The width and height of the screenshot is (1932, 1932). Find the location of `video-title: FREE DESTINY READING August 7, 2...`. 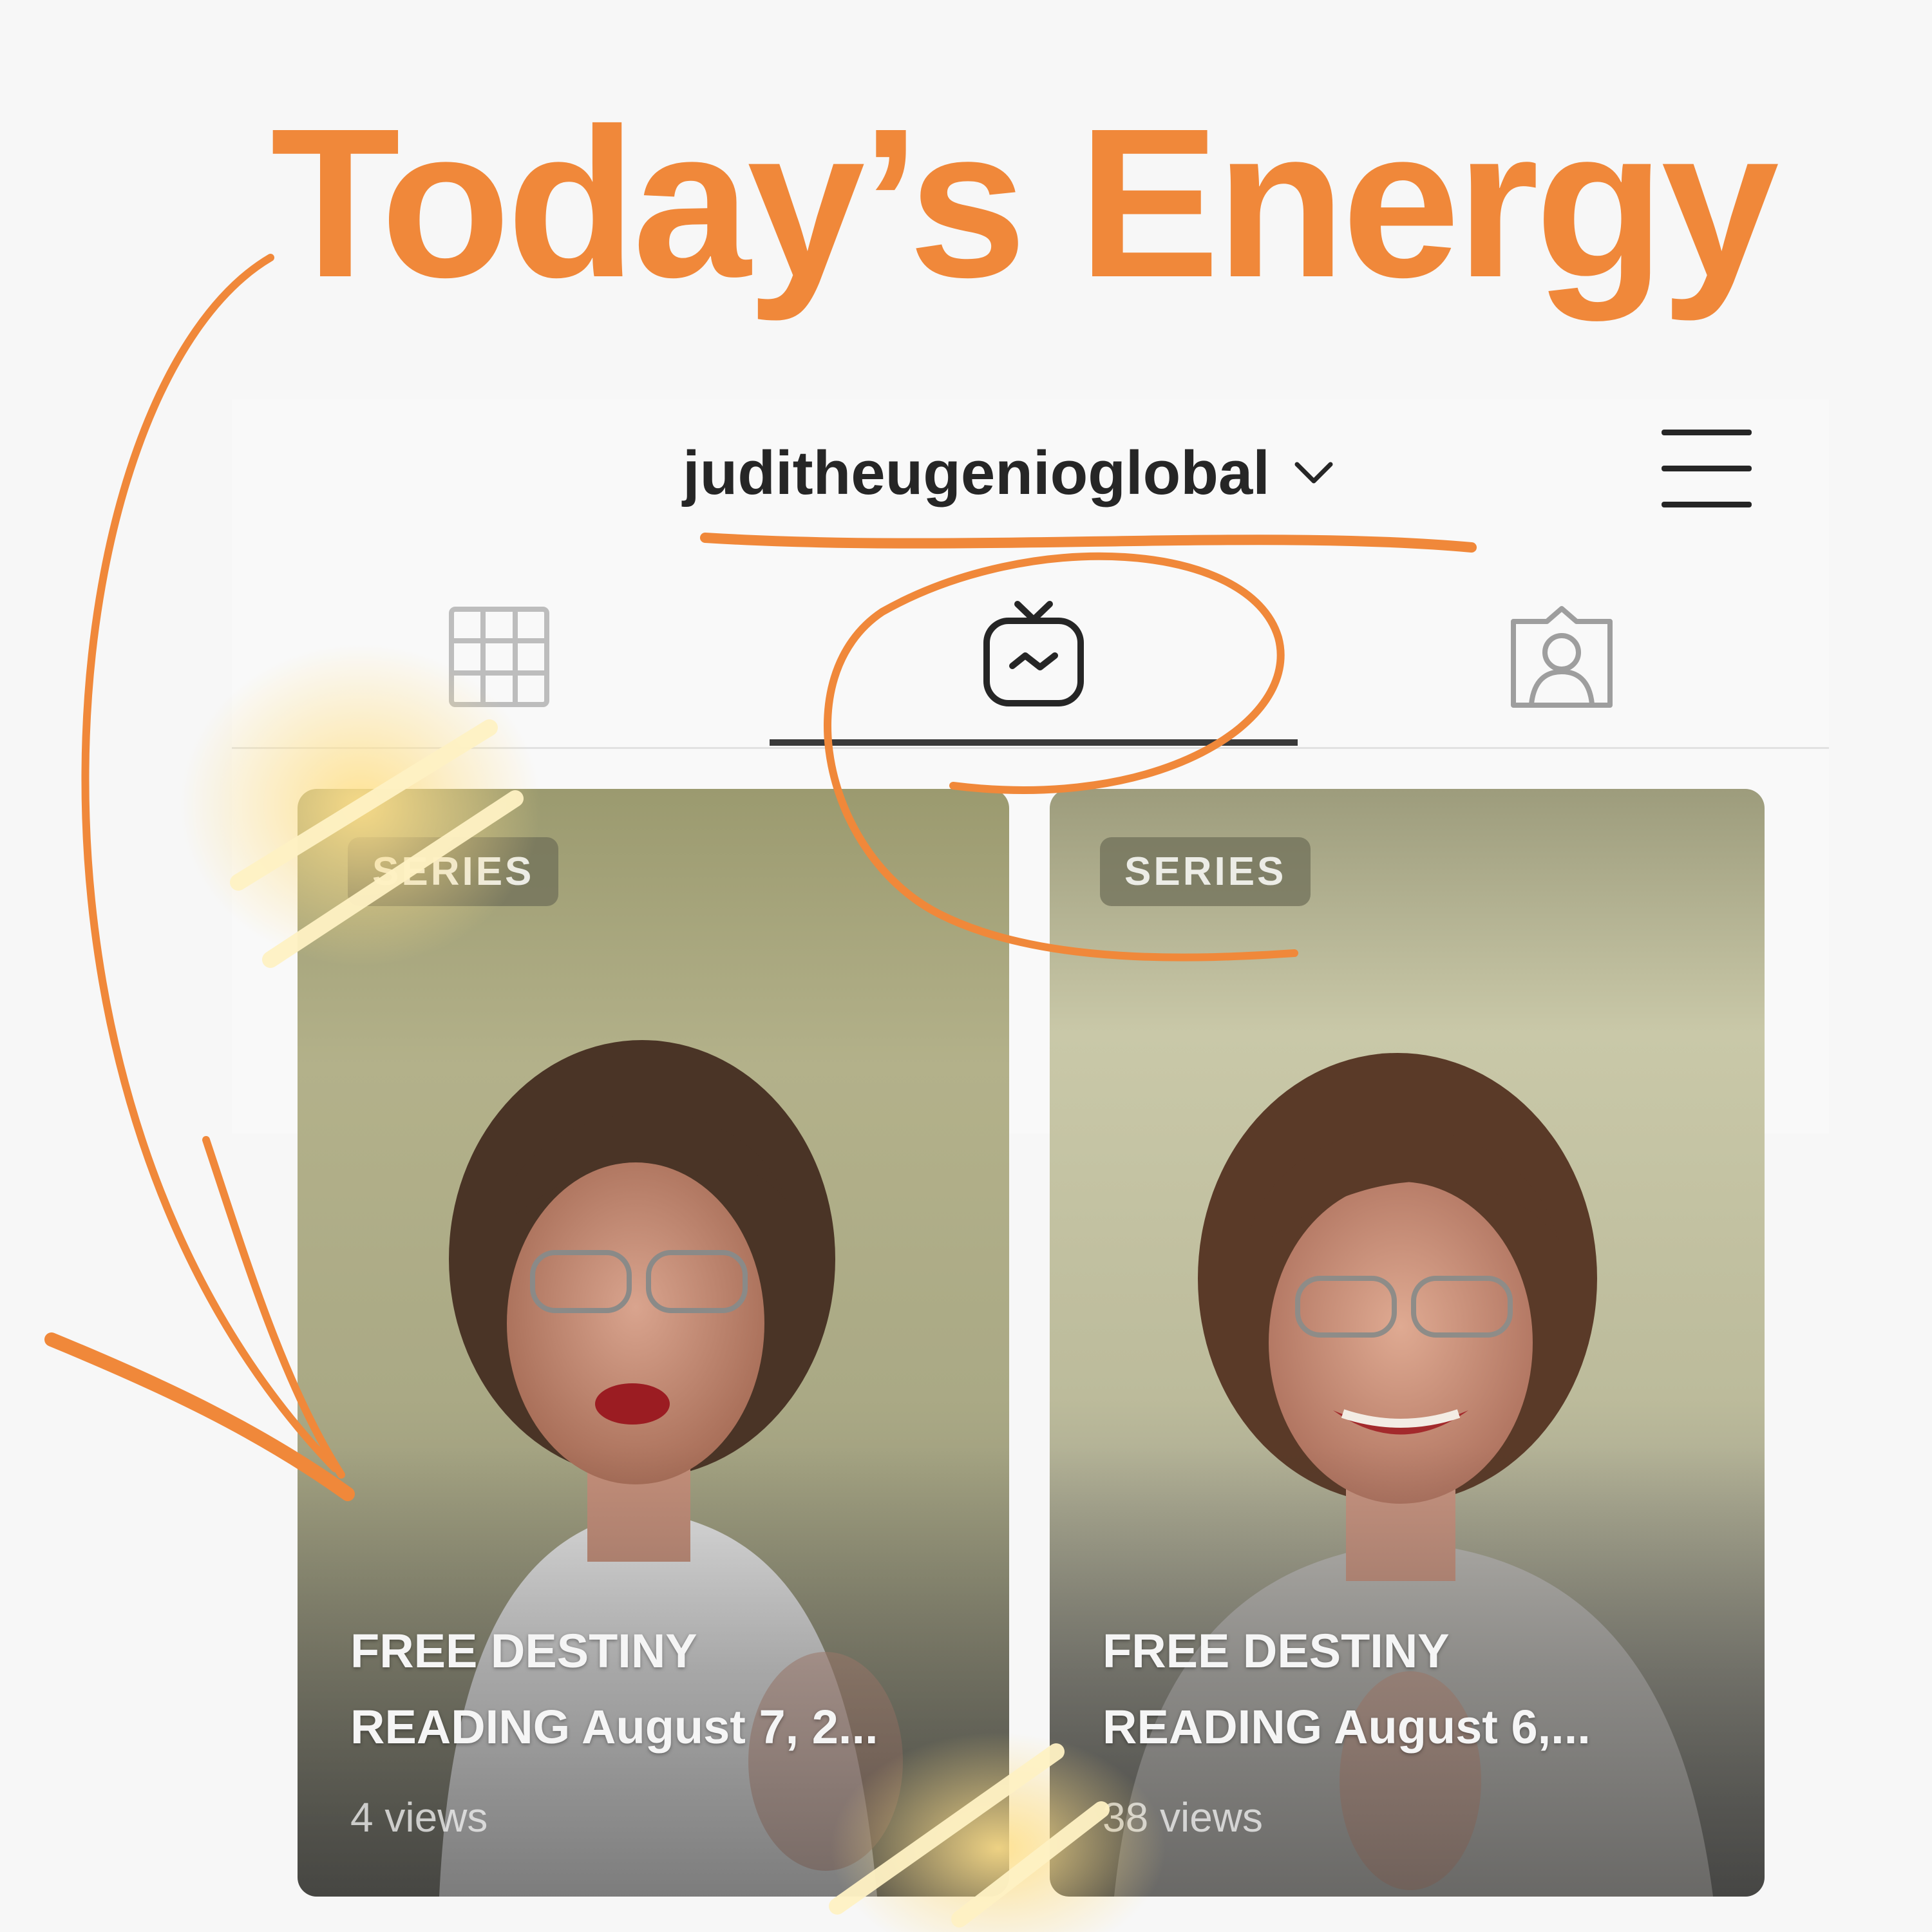

video-title: FREE DESTINY READING August 7, 2... is located at coordinates (659, 1689).